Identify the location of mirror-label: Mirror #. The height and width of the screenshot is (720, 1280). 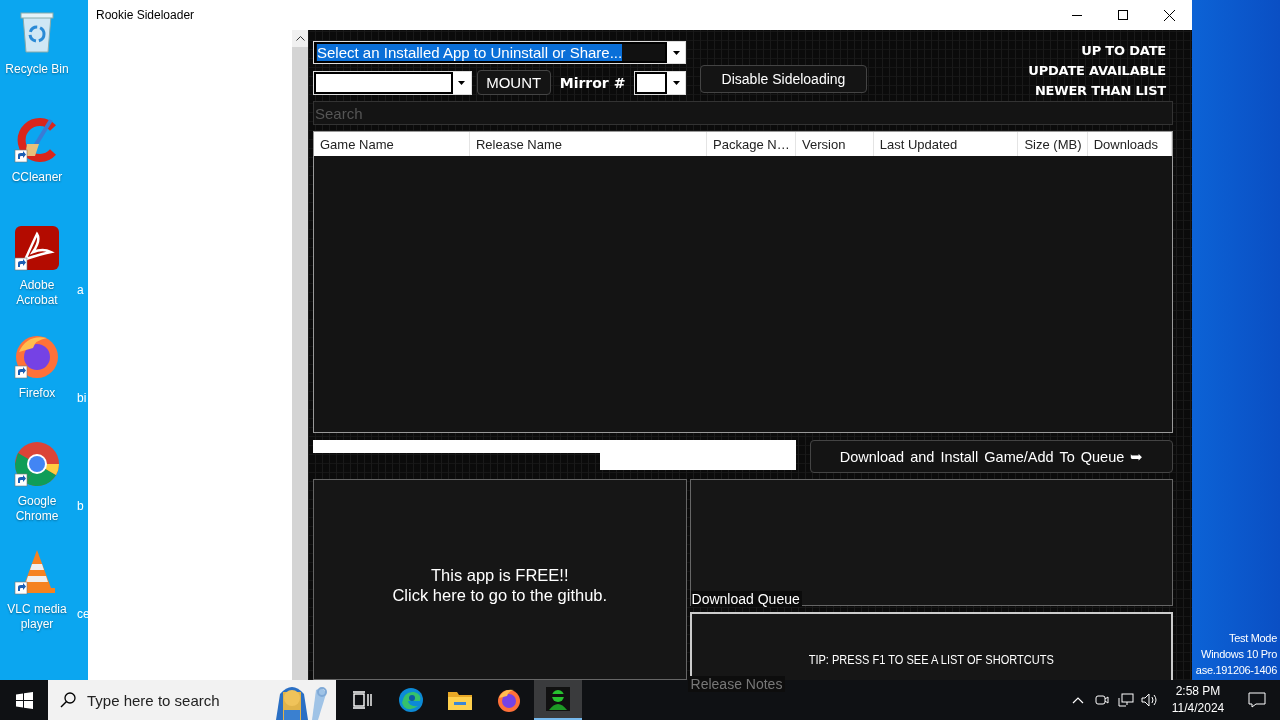
(592, 82).